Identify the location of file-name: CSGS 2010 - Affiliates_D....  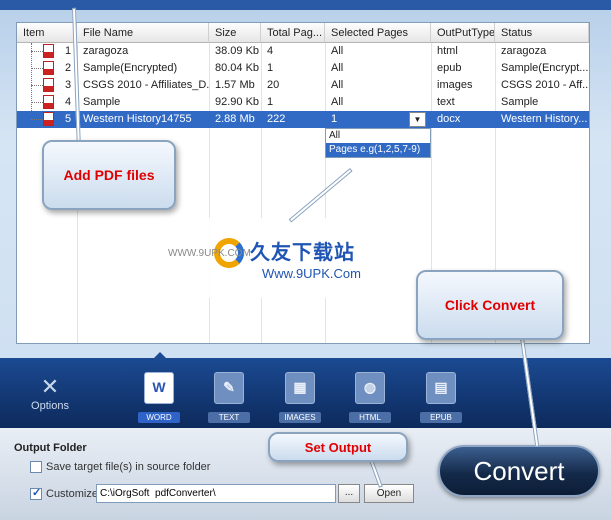
(146, 85).